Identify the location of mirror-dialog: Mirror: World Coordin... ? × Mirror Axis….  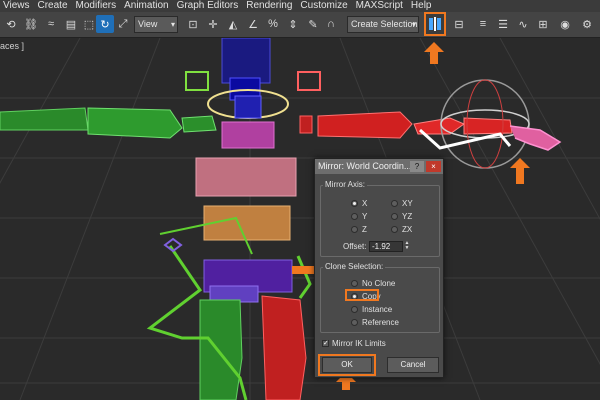
(379, 268).